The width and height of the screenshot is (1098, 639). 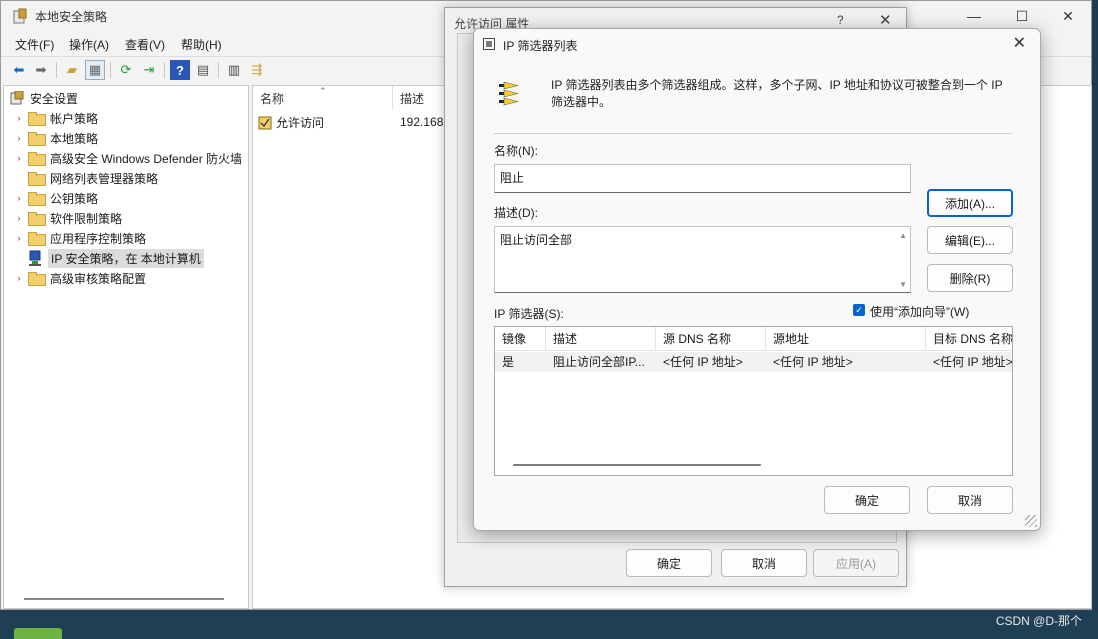 What do you see at coordinates (234, 70) in the screenshot?
I see `manage-filter-icon: ▥` at bounding box center [234, 70].